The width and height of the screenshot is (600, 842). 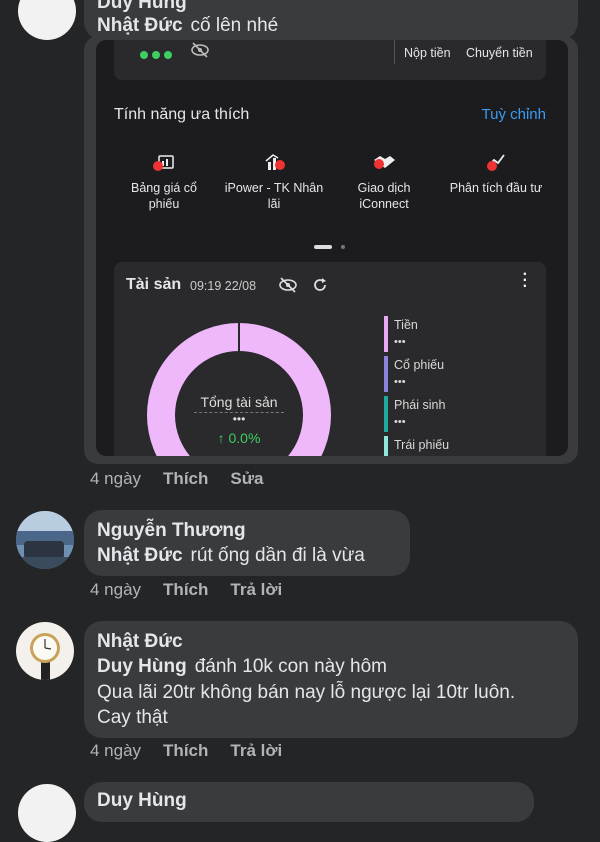 What do you see at coordinates (142, 666) in the screenshot?
I see `mention-tag: Duy Hùng` at bounding box center [142, 666].